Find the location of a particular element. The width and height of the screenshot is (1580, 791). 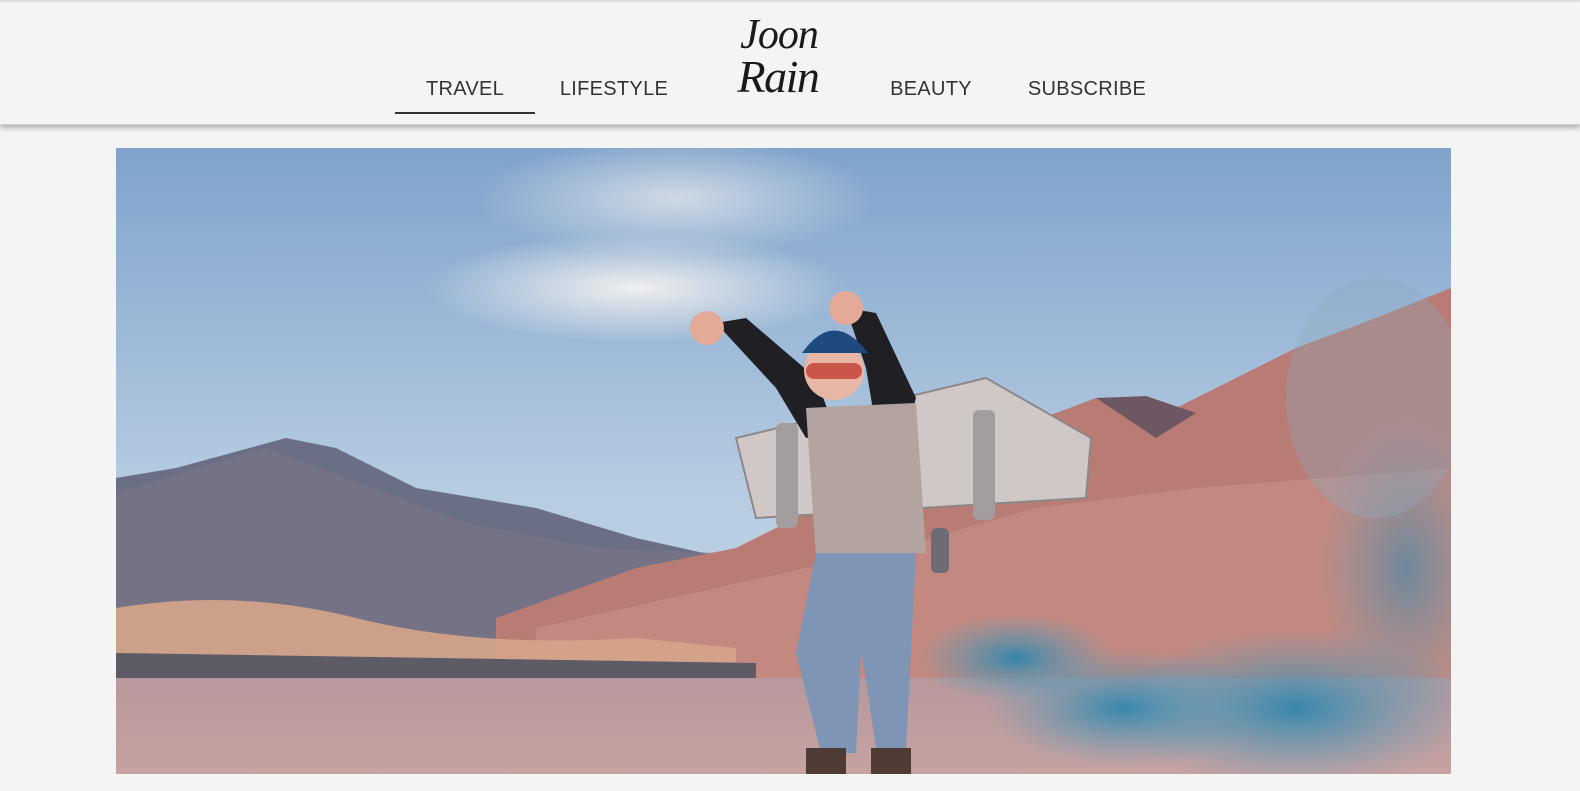

goggles is located at coordinates (834, 371).